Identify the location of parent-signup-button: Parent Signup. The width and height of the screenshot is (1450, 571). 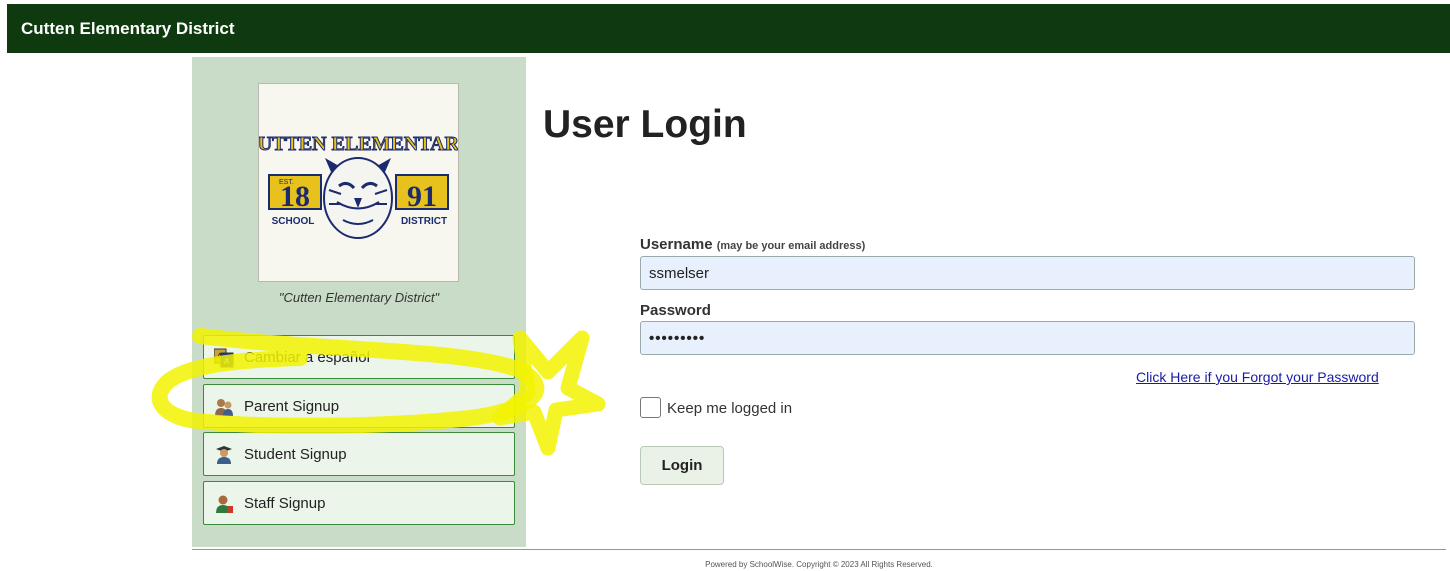
(359, 406).